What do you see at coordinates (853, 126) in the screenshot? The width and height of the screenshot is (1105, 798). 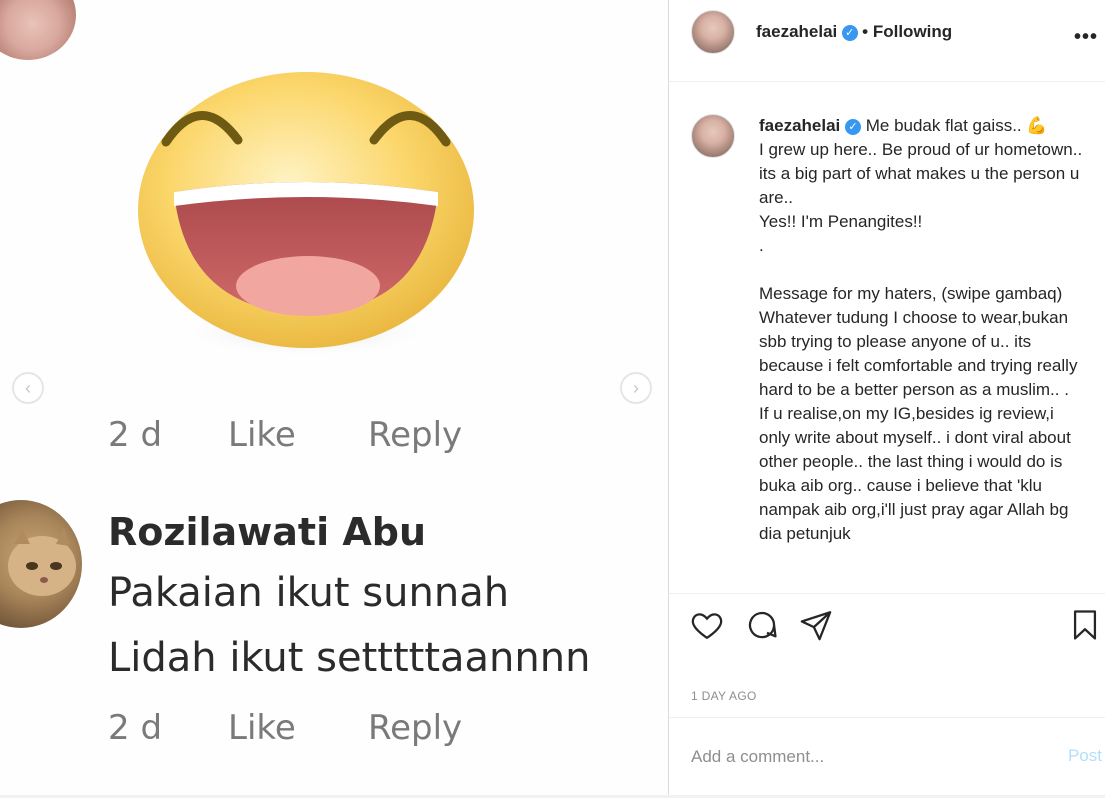 I see `caption-verified-badge-icon: ✓` at bounding box center [853, 126].